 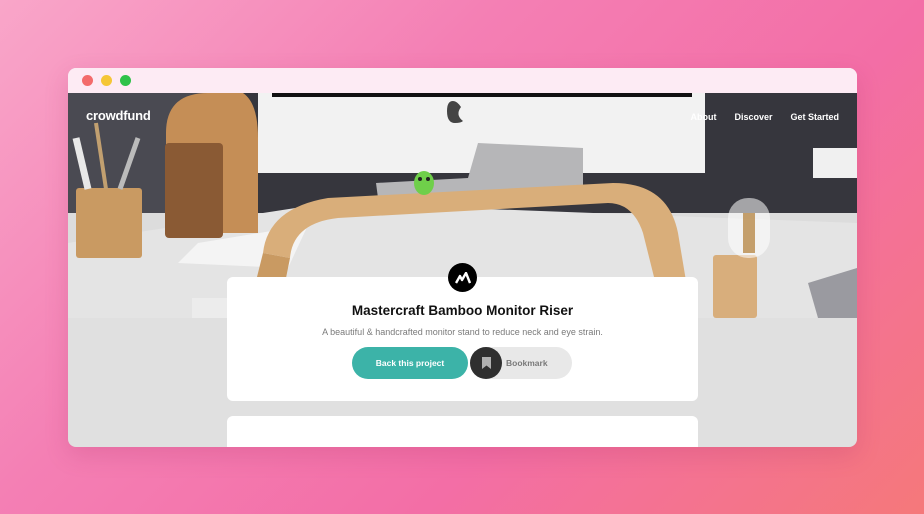 I want to click on window-titlebar, so click(x=462, y=80).